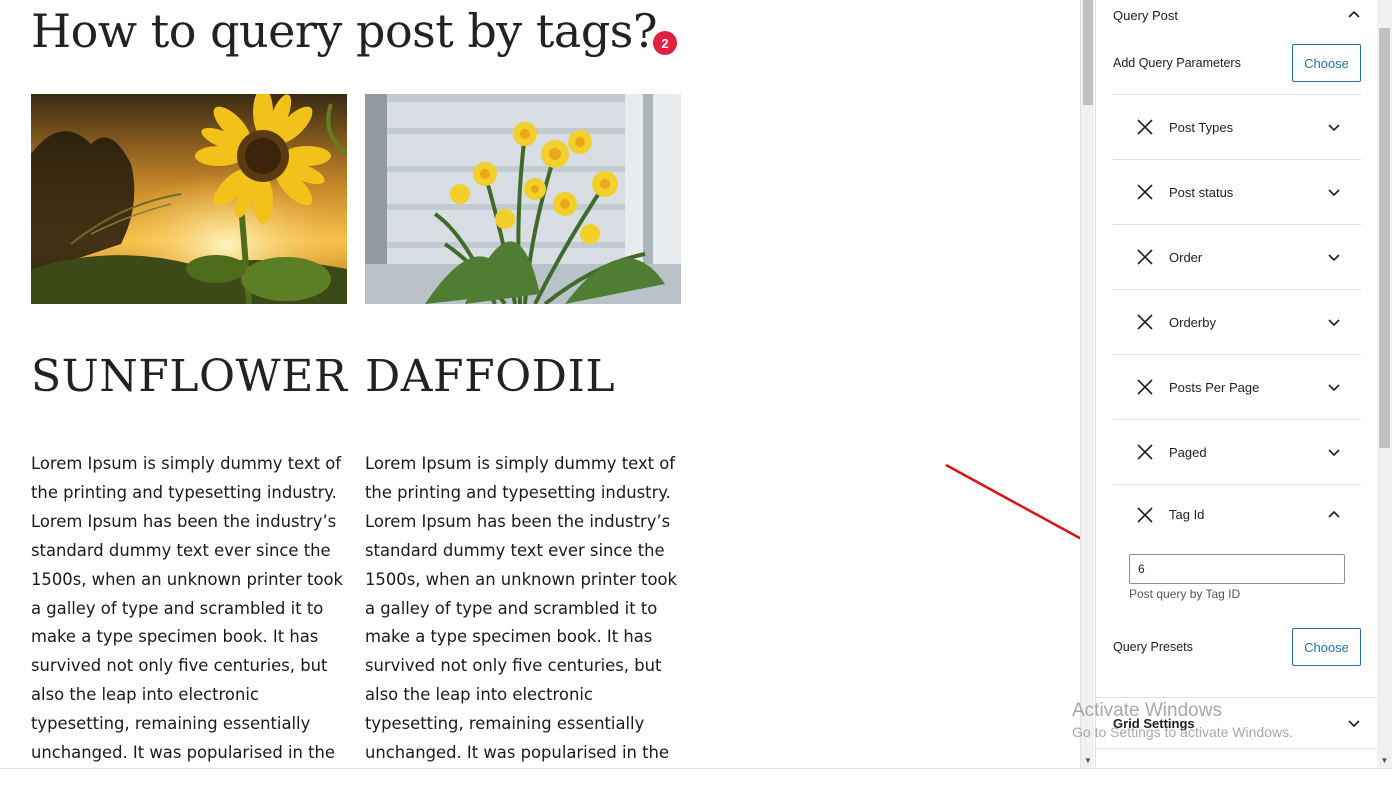 The image size is (1392, 785). I want to click on notification-badge: 2, so click(665, 43).